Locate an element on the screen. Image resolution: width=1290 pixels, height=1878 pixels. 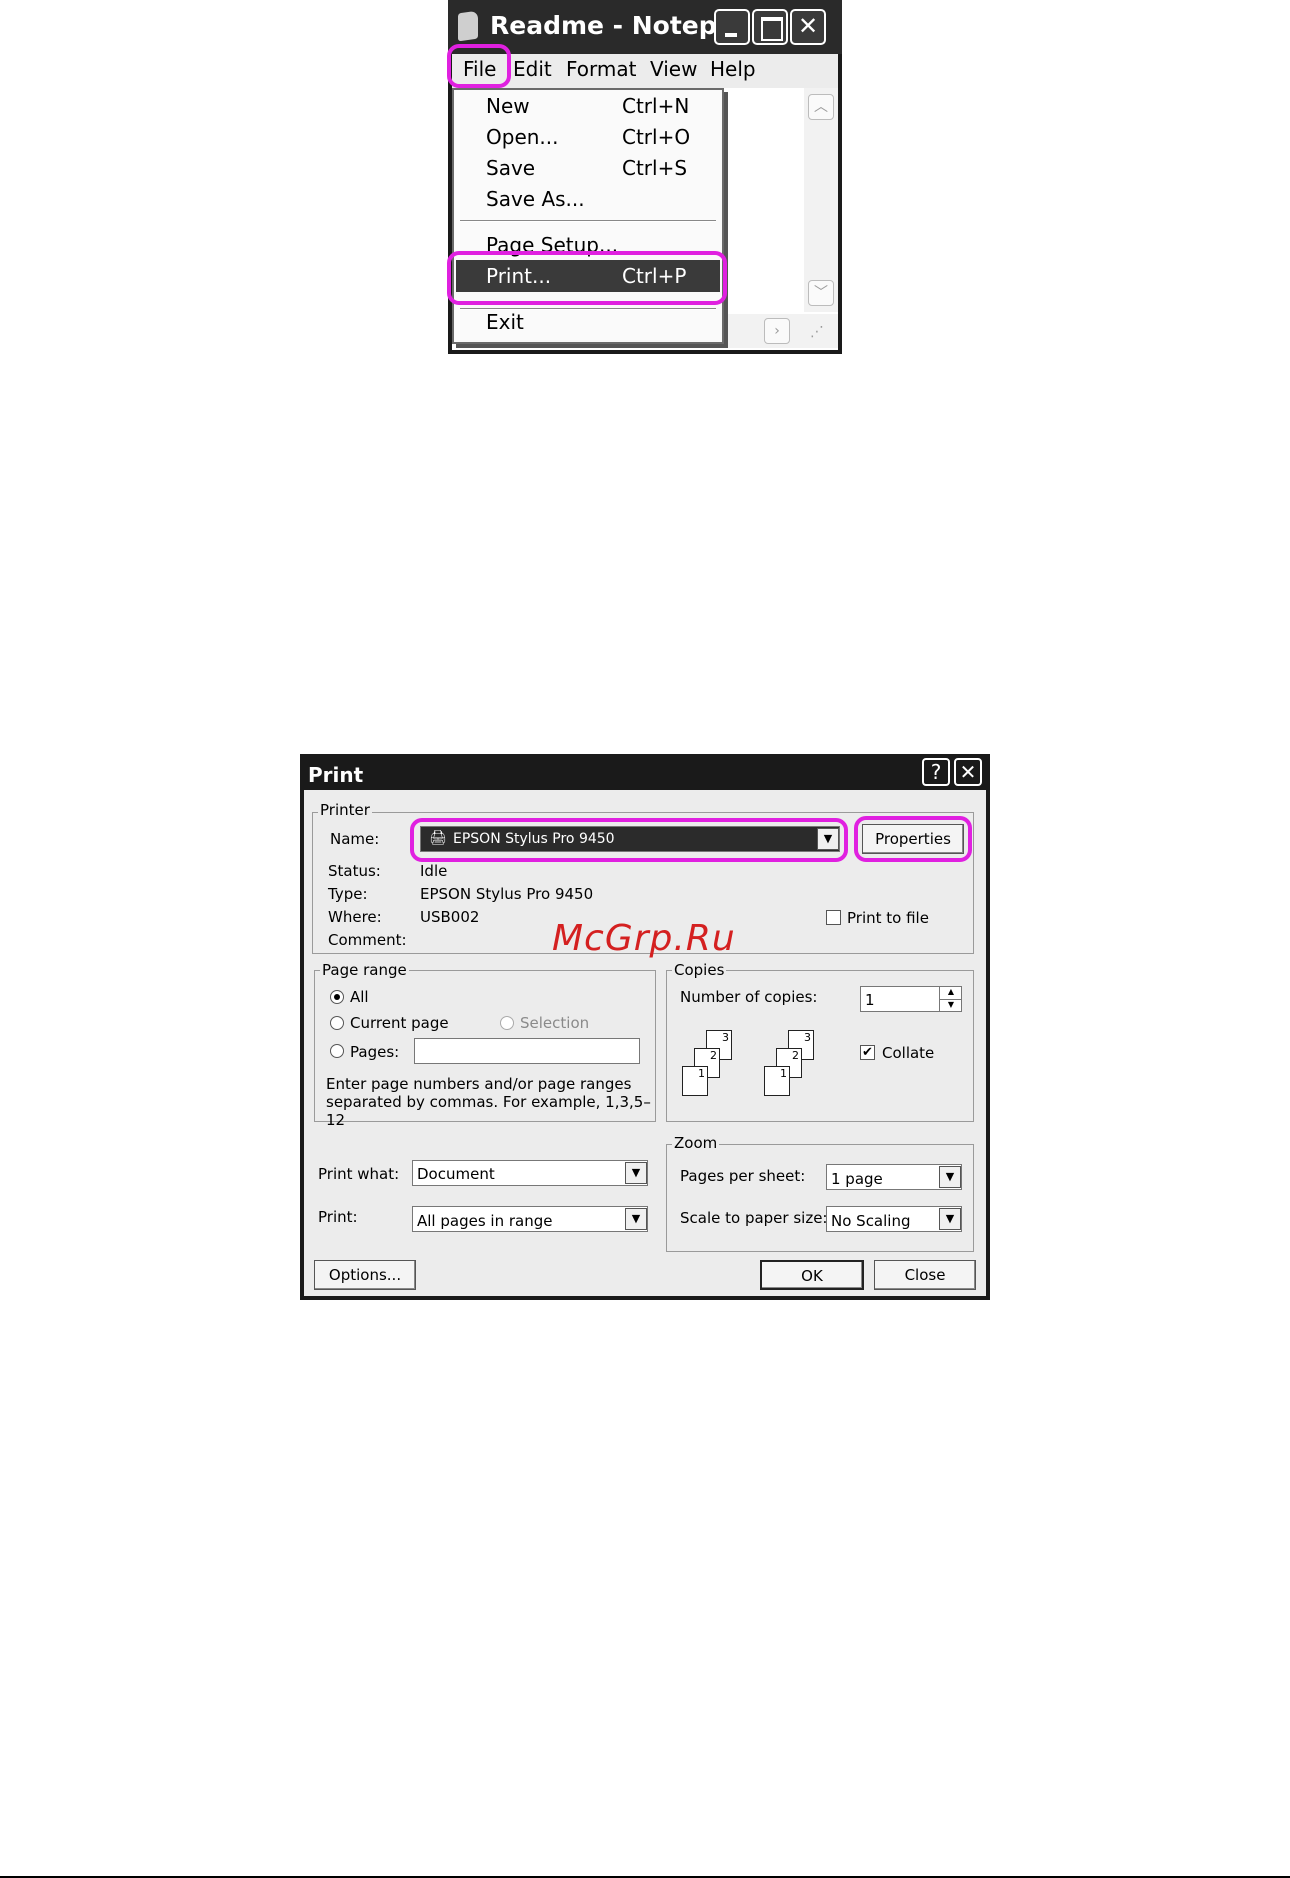
close-button: ✕ is located at coordinates (808, 27).